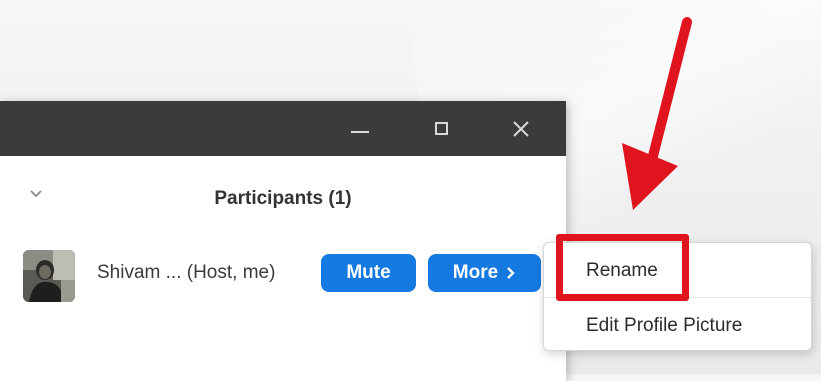 The width and height of the screenshot is (821, 381). I want to click on menu-item-edit-profile-picture: Edit Profile Picture, so click(677, 324).